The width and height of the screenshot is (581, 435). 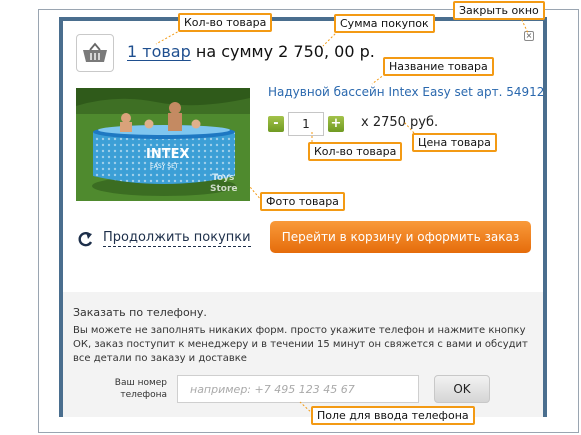 What do you see at coordinates (177, 238) in the screenshot?
I see `continue-shopping-label: Продолжить покупки` at bounding box center [177, 238].